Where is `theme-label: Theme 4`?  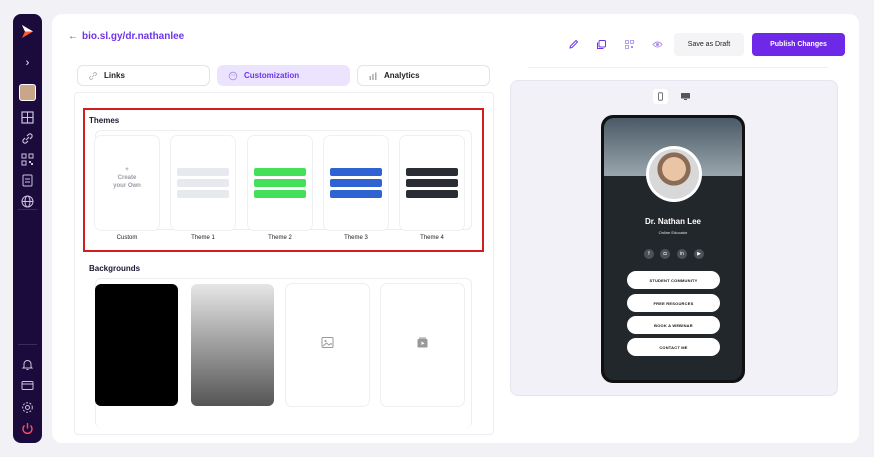
theme-label: Theme 4 is located at coordinates (432, 238).